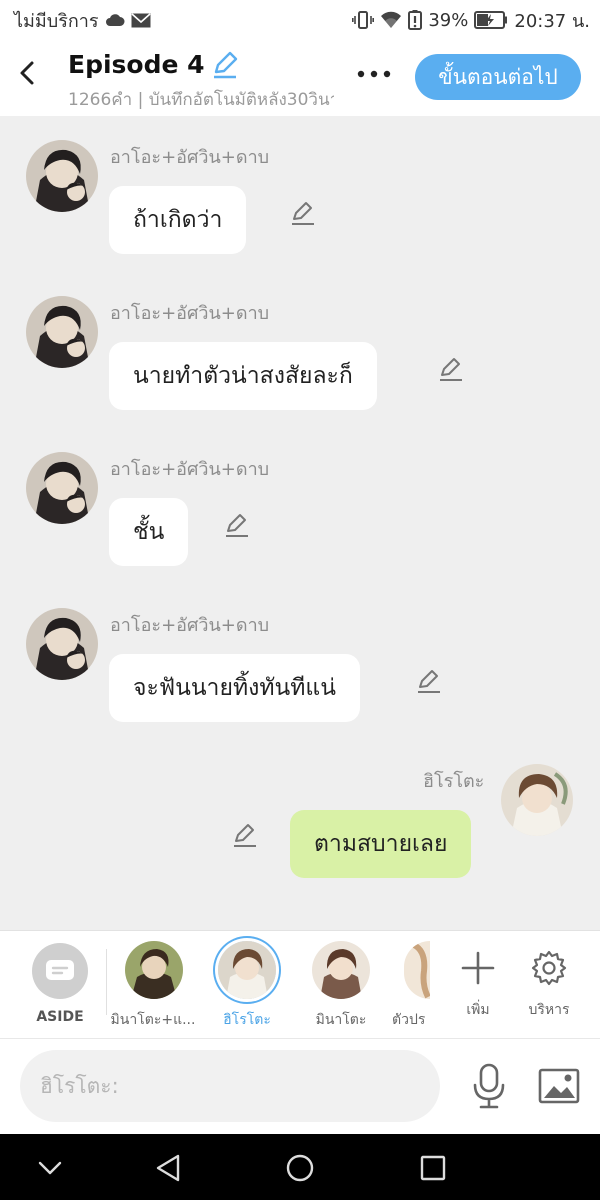  I want to click on battery-alert-icon, so click(415, 20).